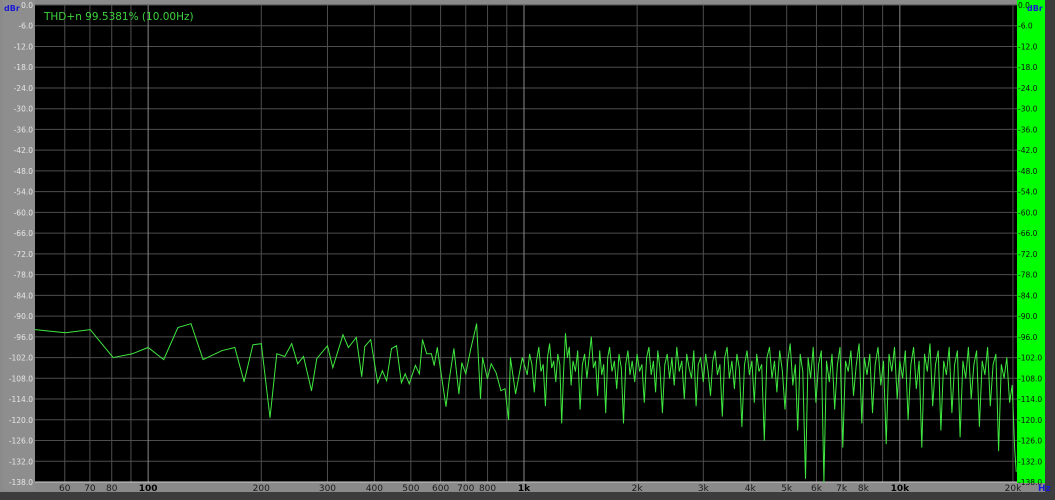 The image size is (1055, 500). What do you see at coordinates (21, 378) in the screenshot?
I see `y-tick-label: -108.0` at bounding box center [21, 378].